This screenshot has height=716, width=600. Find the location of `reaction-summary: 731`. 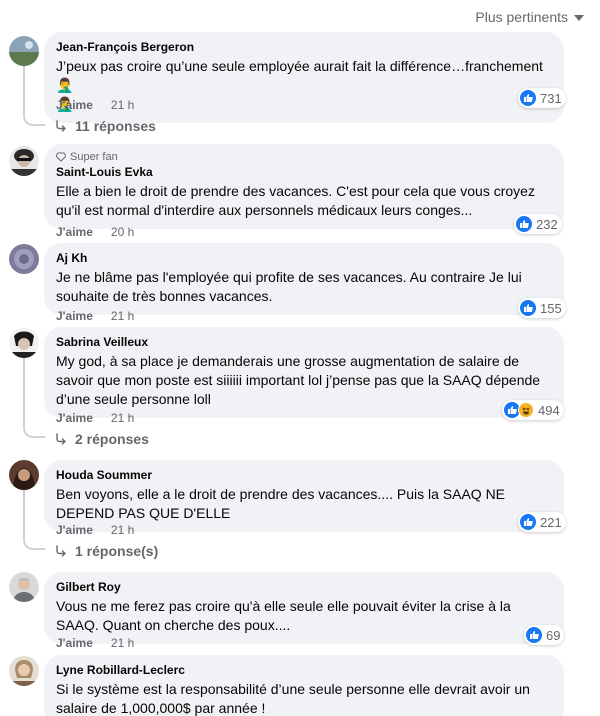

reaction-summary: 731 is located at coordinates (542, 98).